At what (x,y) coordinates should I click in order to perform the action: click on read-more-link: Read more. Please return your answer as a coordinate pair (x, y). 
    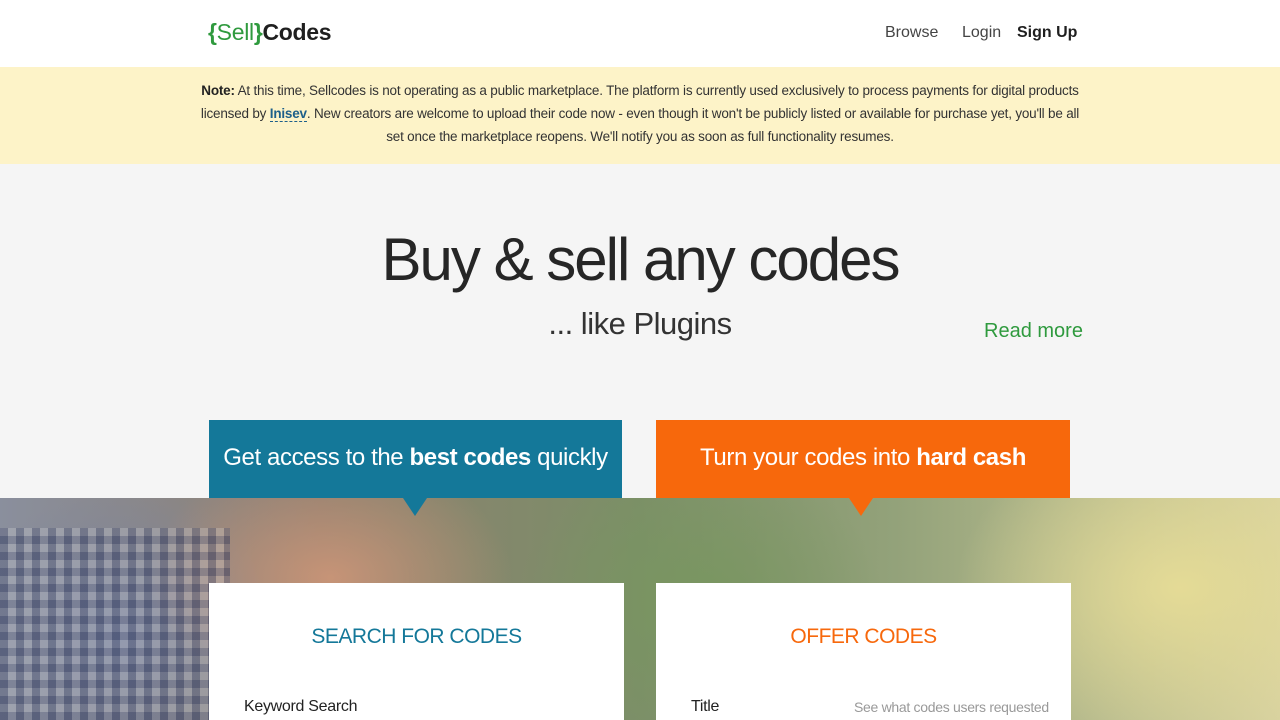
    Looking at the image, I should click on (1033, 331).